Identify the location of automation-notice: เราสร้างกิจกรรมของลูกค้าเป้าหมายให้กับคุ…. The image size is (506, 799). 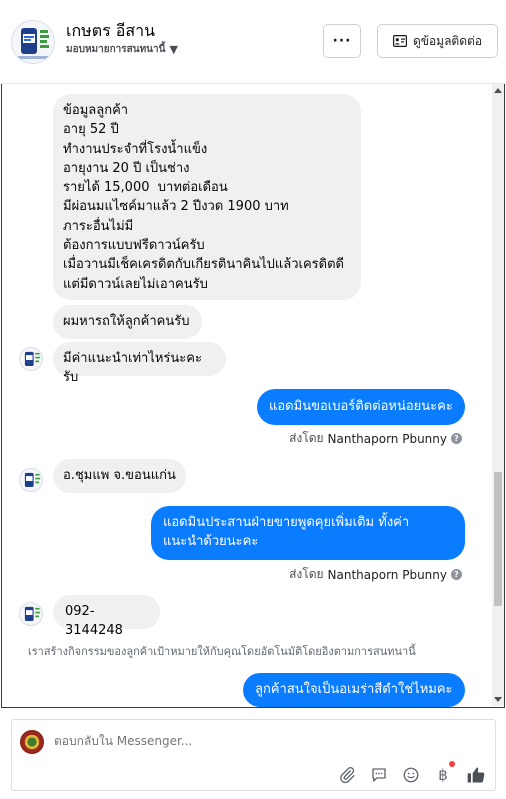
(222, 651).